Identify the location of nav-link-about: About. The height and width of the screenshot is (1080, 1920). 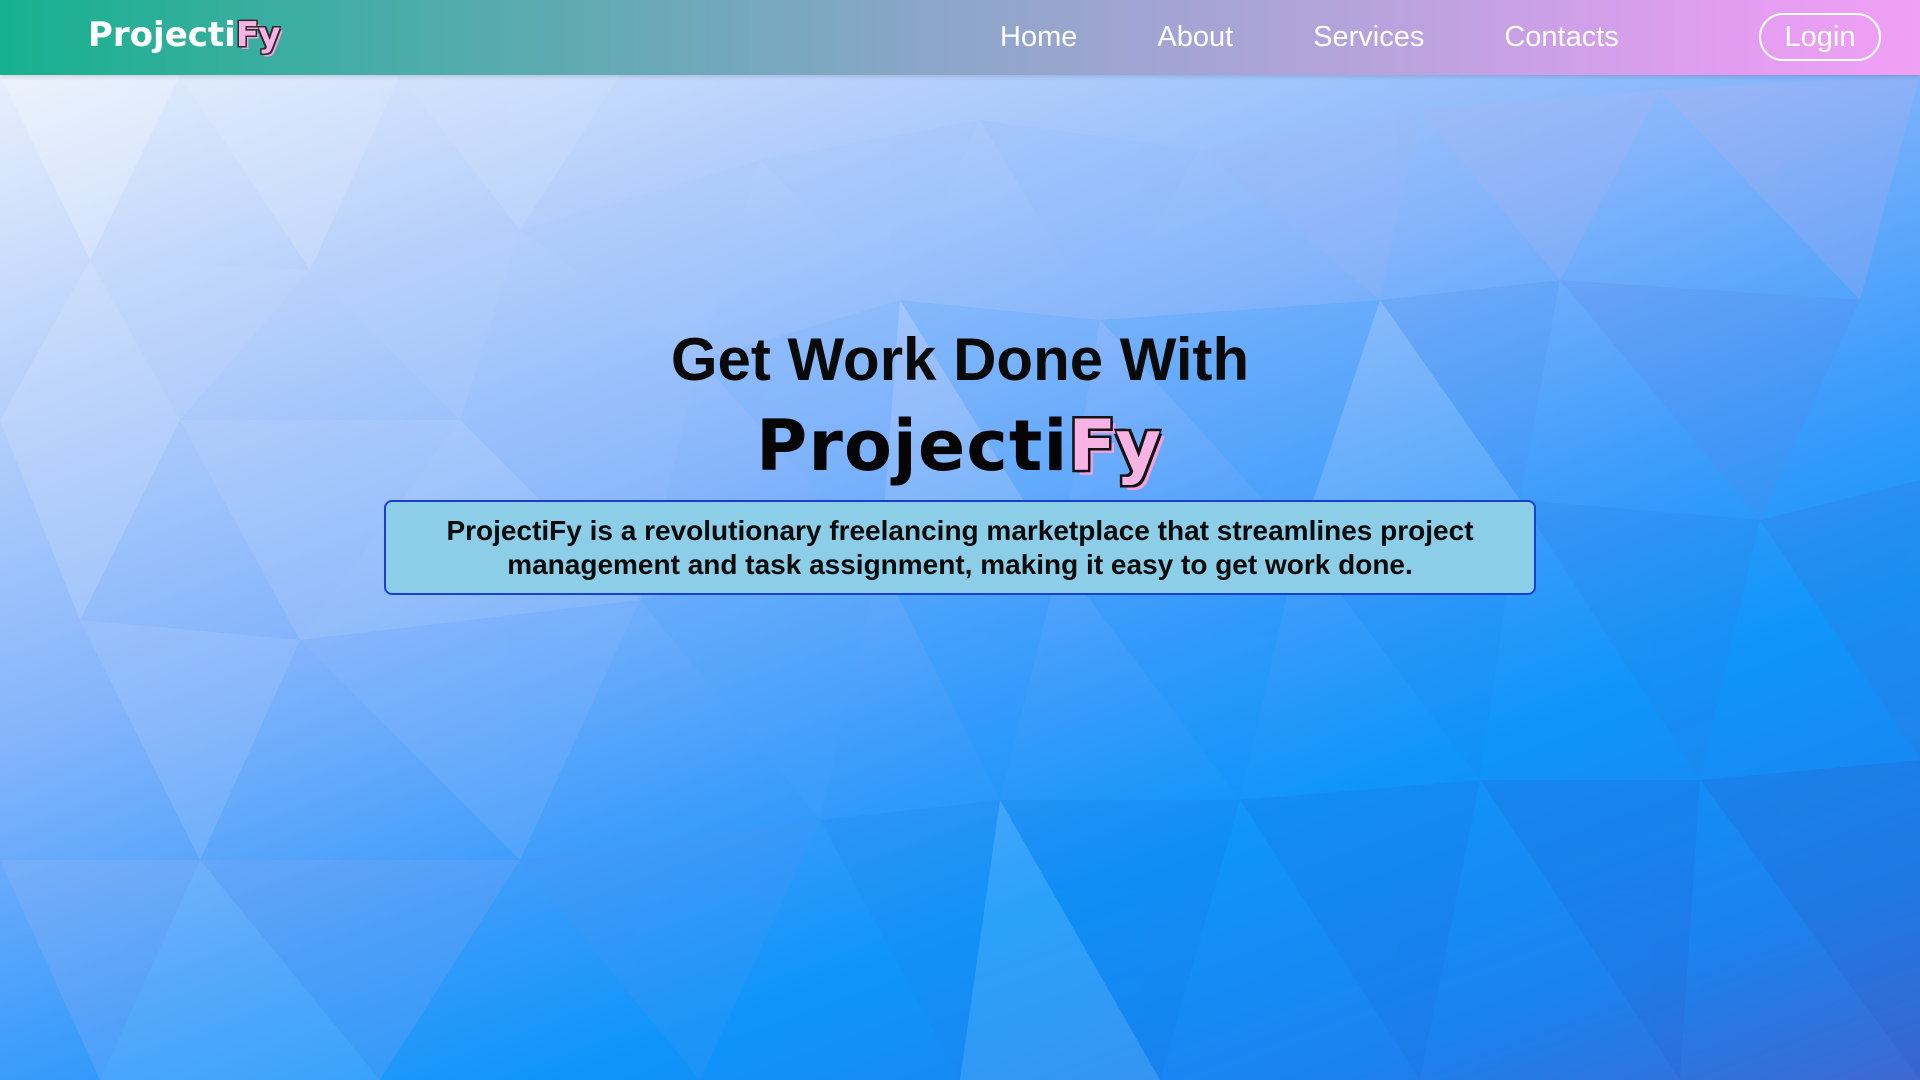
(1195, 37).